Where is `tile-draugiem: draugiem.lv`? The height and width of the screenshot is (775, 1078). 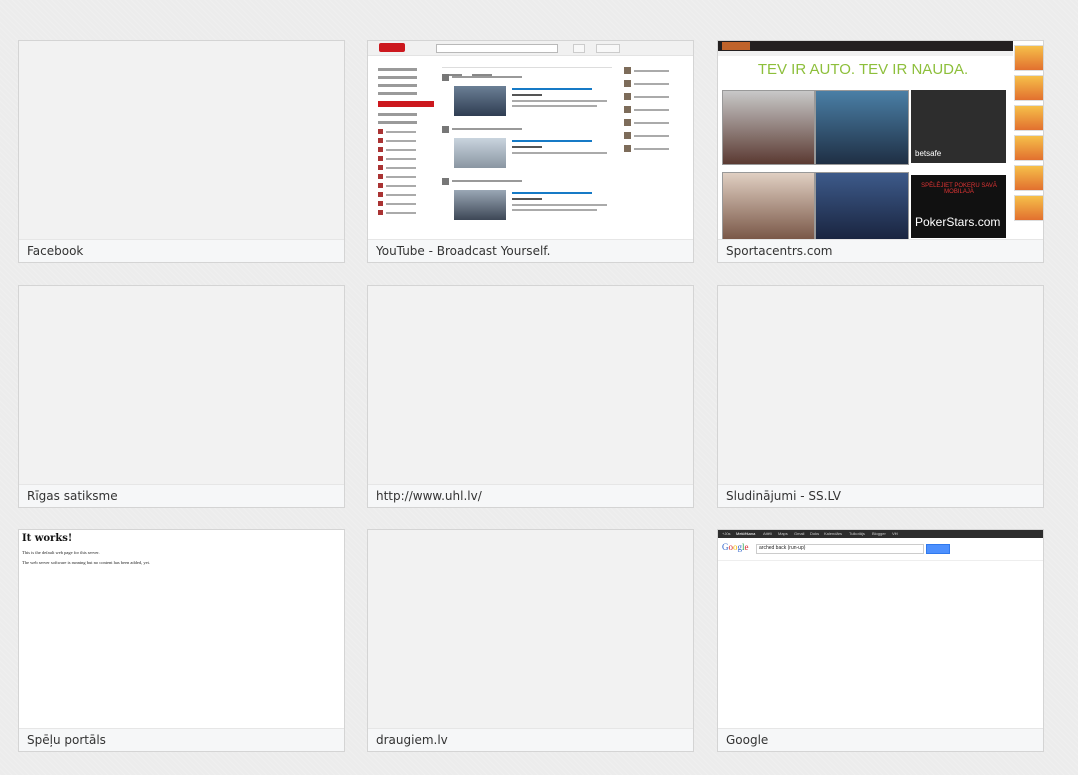 tile-draugiem: draugiem.lv is located at coordinates (530, 640).